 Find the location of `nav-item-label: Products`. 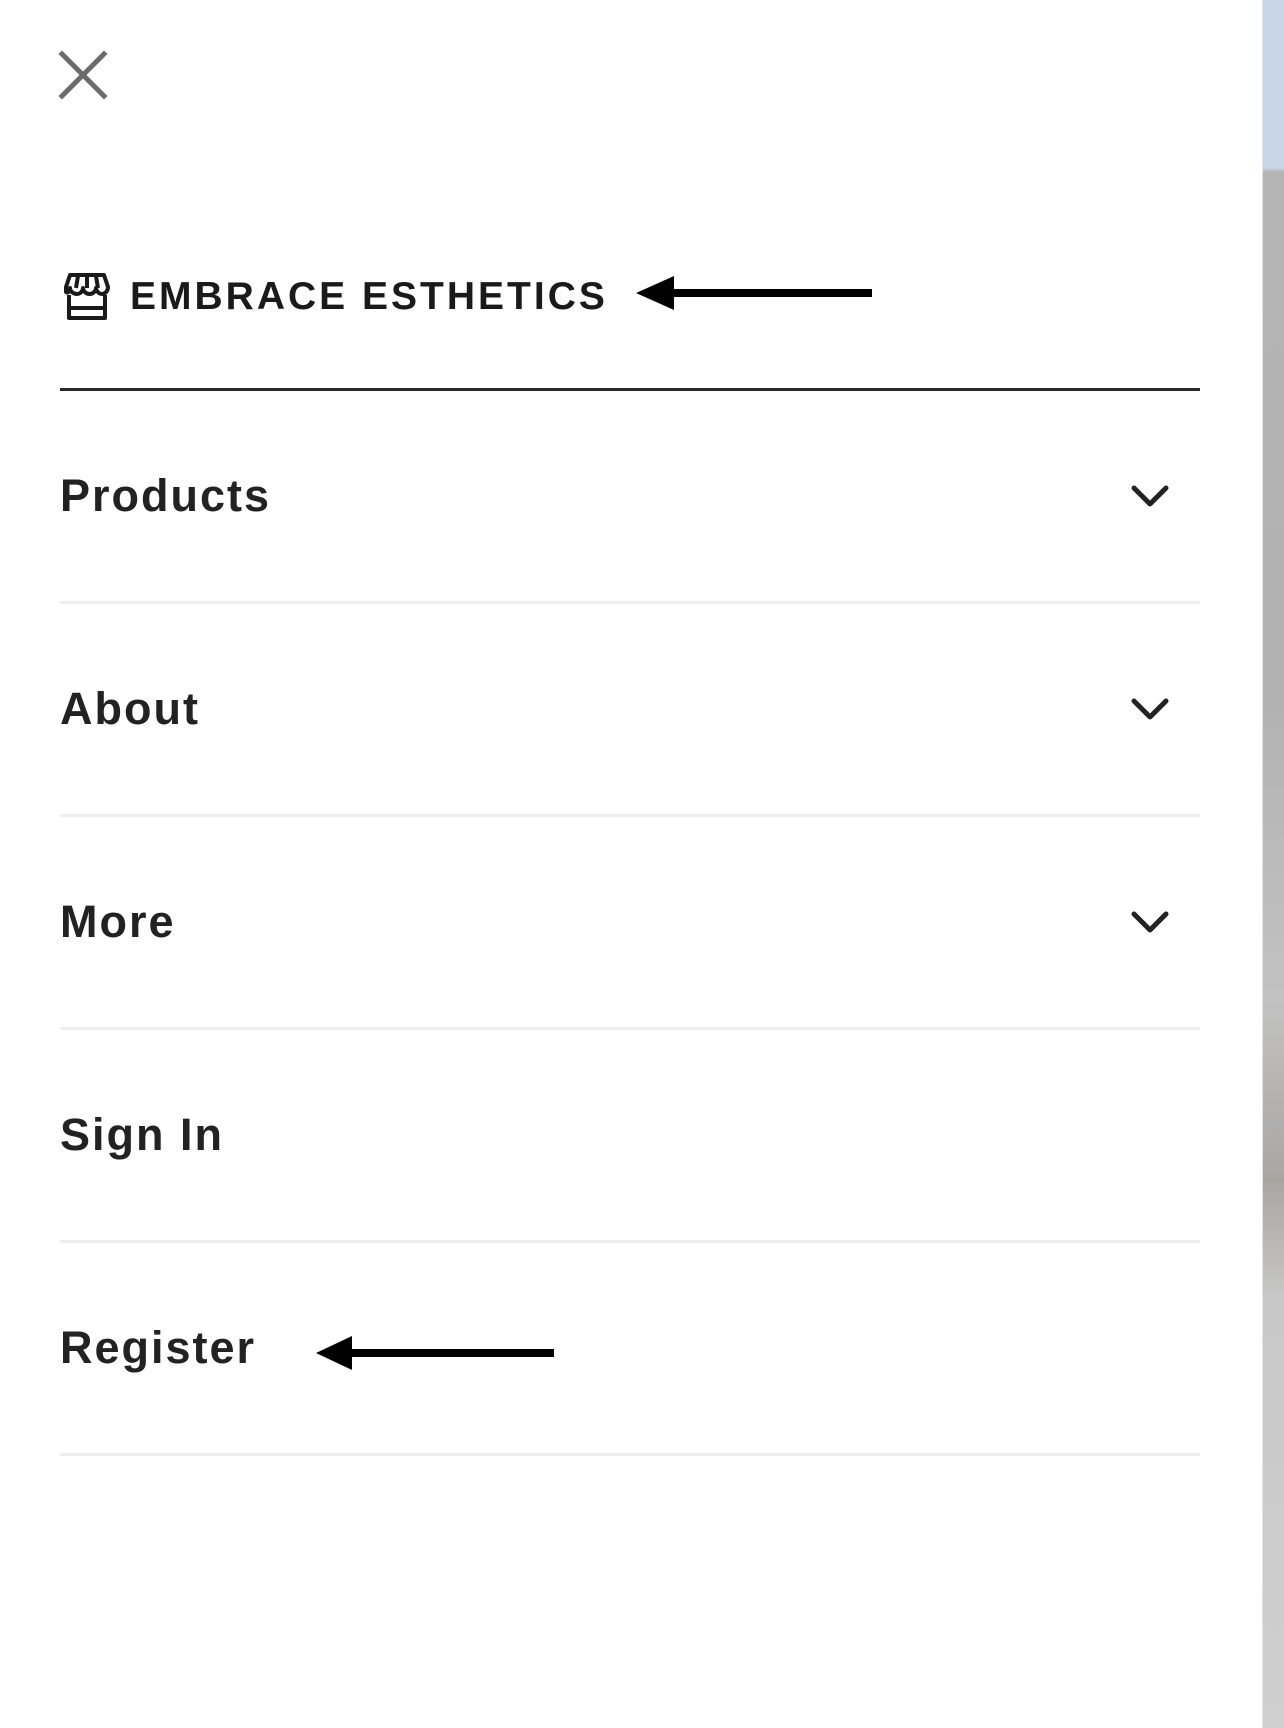

nav-item-label: Products is located at coordinates (166, 495).